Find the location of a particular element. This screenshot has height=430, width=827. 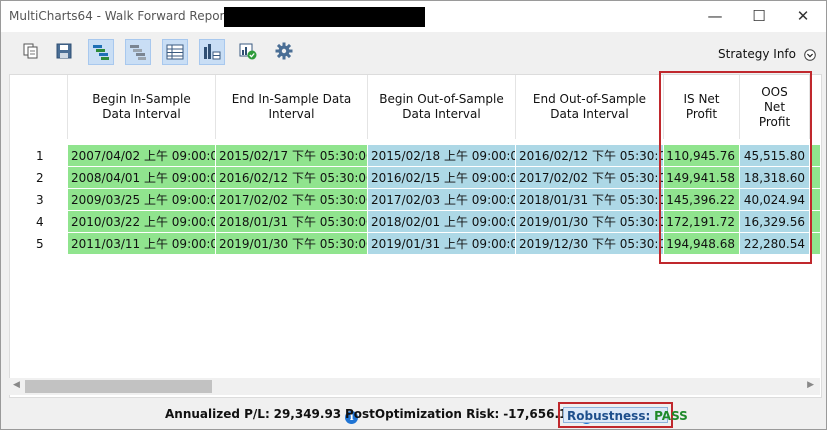

chart-table-view-button is located at coordinates (212, 52).